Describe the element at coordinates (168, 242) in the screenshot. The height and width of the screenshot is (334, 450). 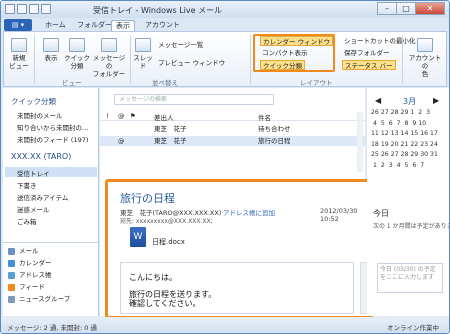
I see `attachment-filename: 日程.docx` at that location.